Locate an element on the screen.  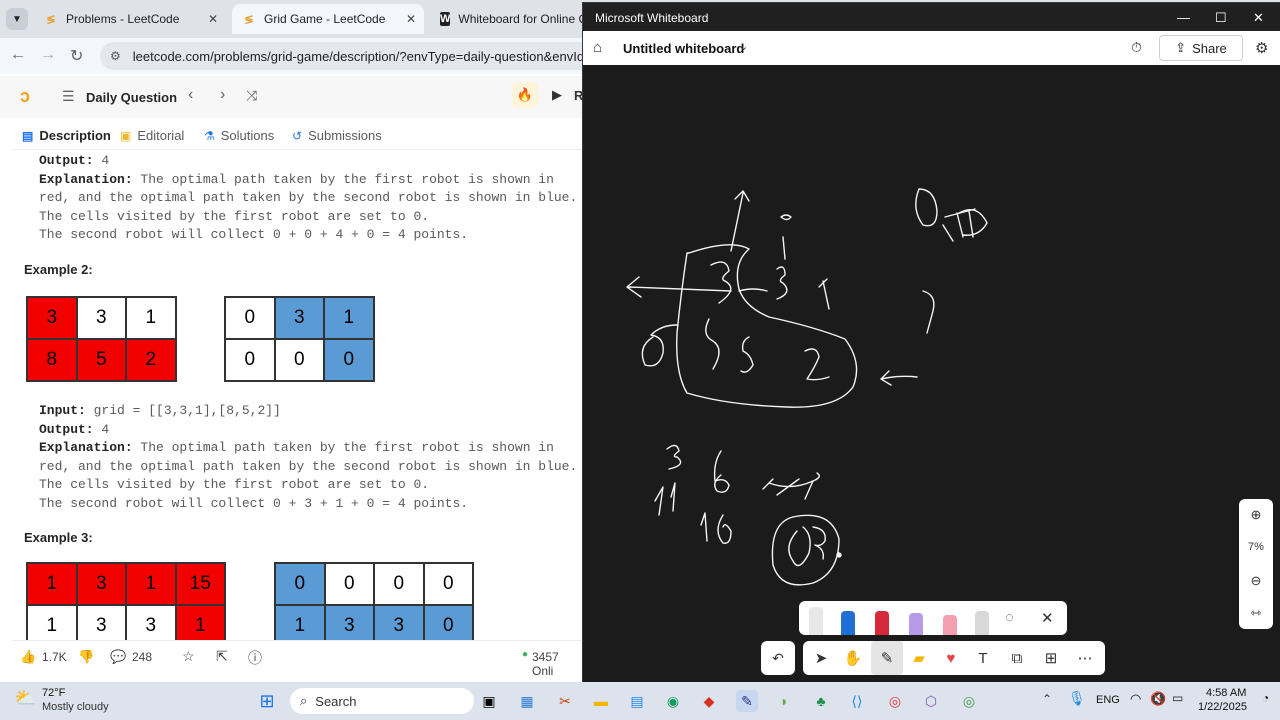
shapes-icon: ⧉ is located at coordinates (1017, 658).